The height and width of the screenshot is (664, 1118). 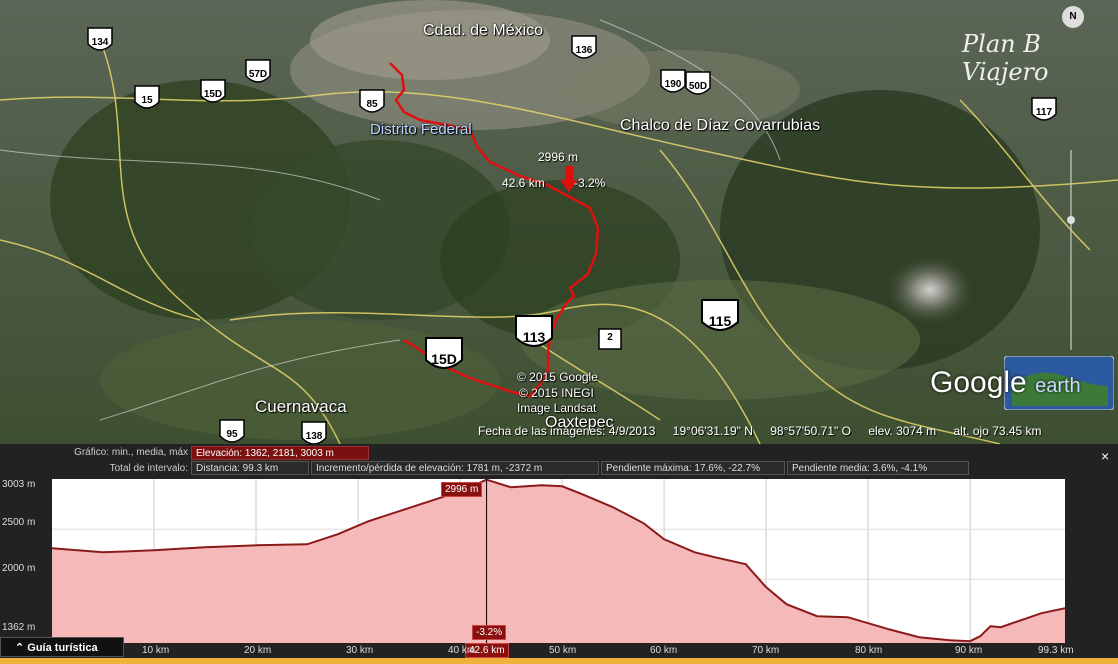 I want to click on elevation-stat: Elevación: 1362, 2181, 3003 m, so click(x=280, y=453).